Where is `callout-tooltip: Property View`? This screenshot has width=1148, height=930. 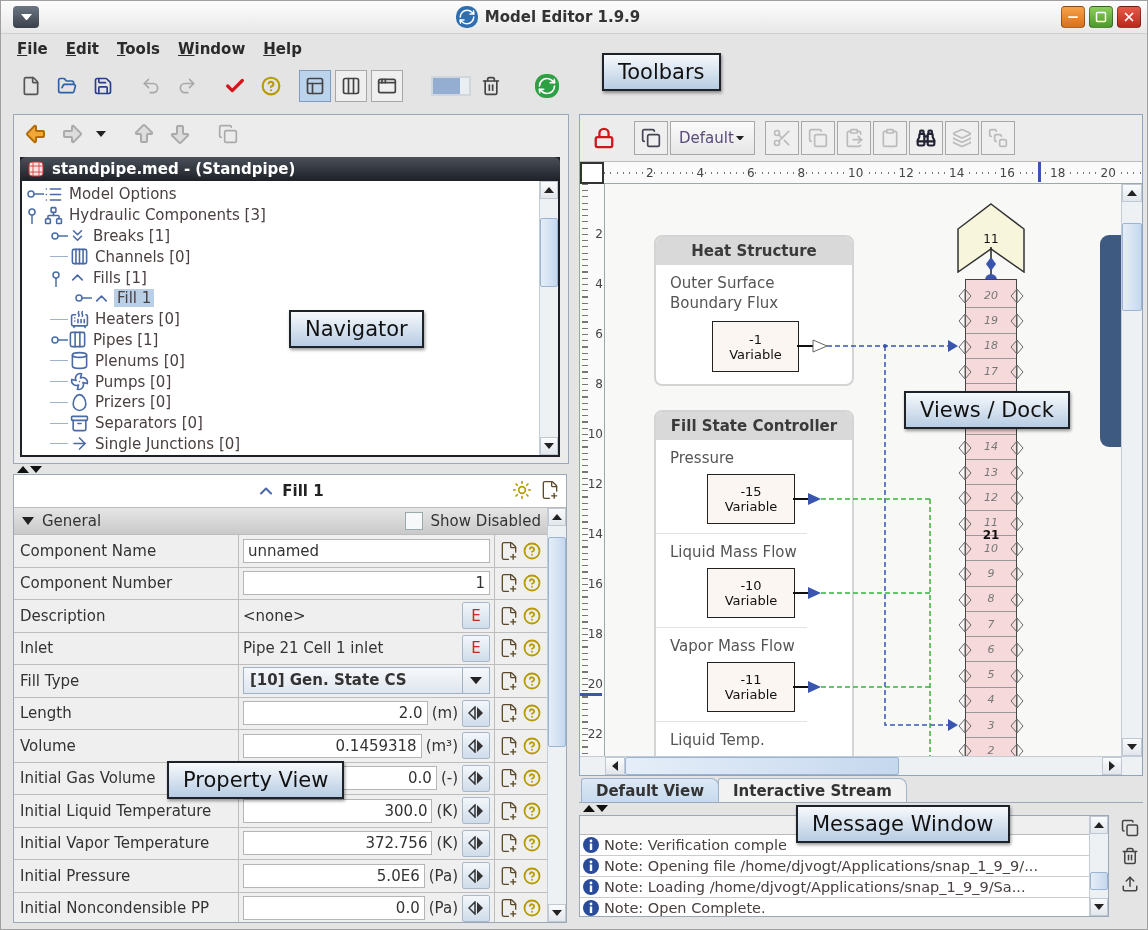 callout-tooltip: Property View is located at coordinates (256, 780).